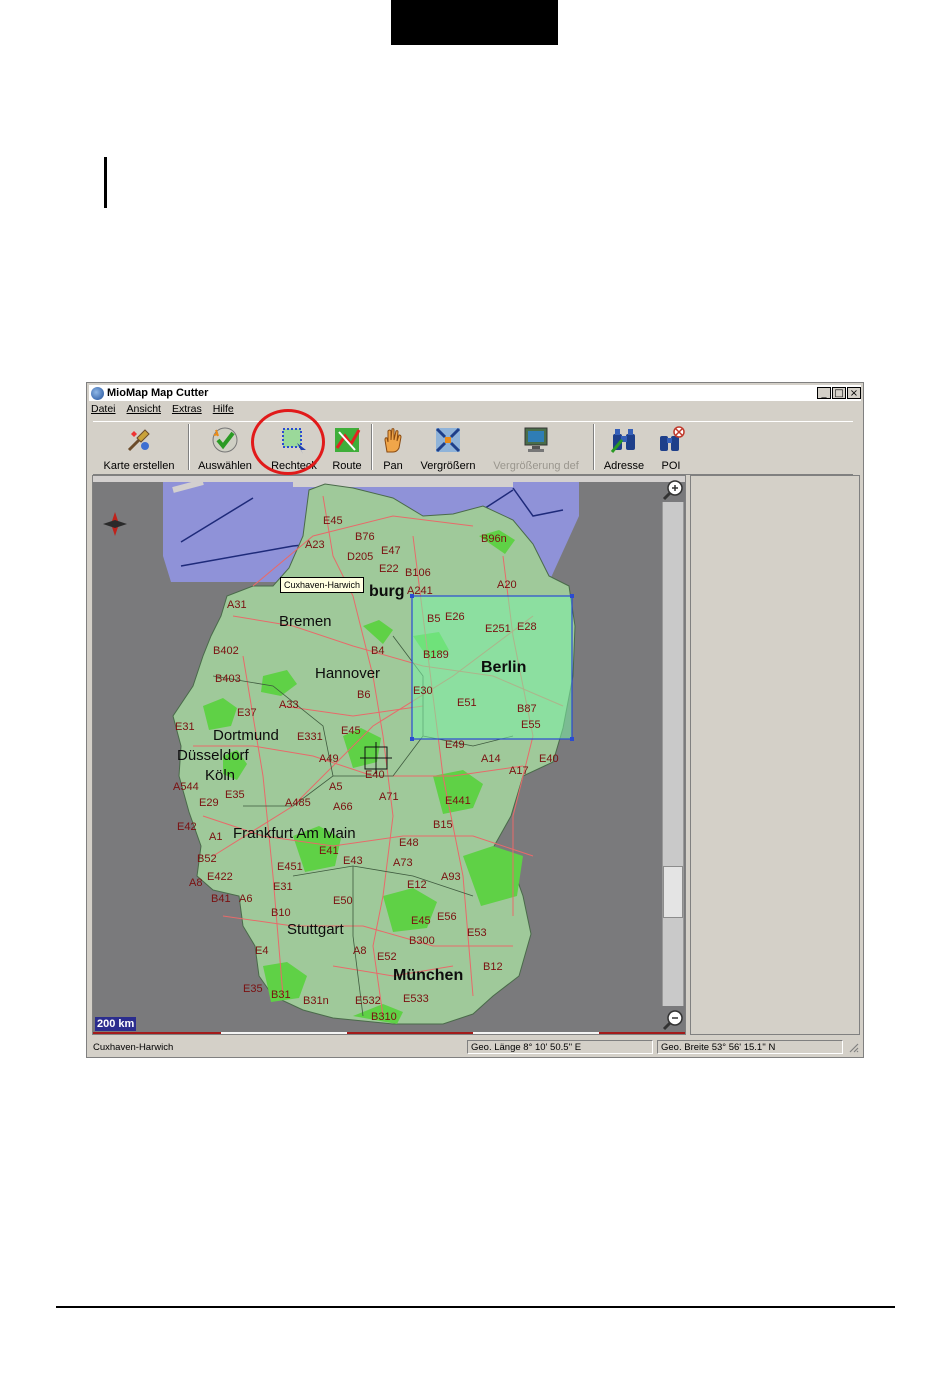 This screenshot has width=950, height=1377. What do you see at coordinates (393, 440) in the screenshot?
I see `hand-icon` at bounding box center [393, 440].